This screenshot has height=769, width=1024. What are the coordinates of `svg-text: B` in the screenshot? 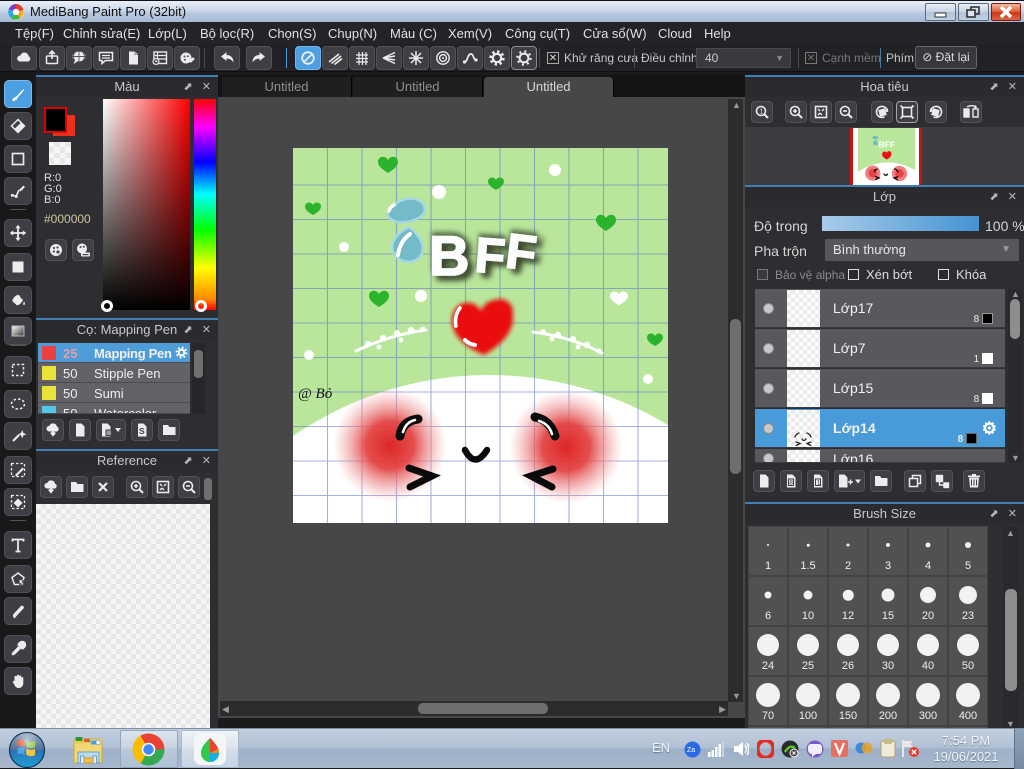 It's located at (449, 255).